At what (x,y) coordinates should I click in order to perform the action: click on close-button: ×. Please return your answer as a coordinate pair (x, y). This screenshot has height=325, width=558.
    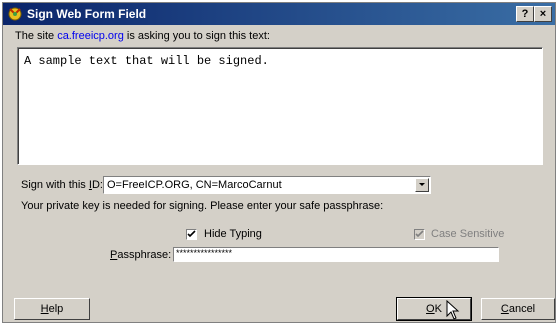
    Looking at the image, I should click on (543, 14).